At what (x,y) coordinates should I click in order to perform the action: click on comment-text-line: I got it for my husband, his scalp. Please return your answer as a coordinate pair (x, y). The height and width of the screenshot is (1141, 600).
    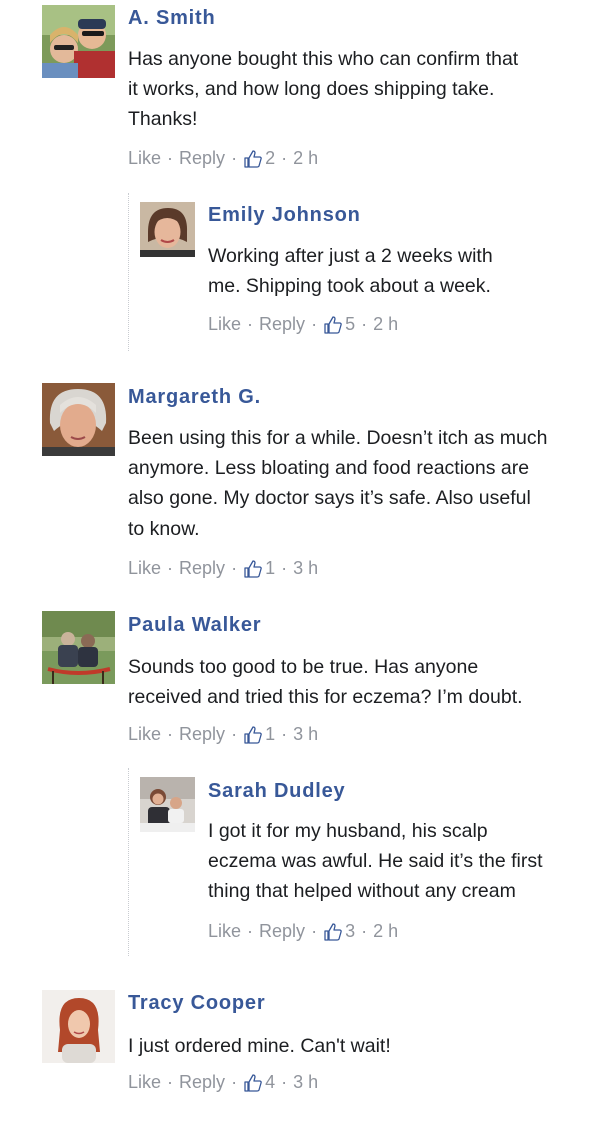
    Looking at the image, I should click on (348, 831).